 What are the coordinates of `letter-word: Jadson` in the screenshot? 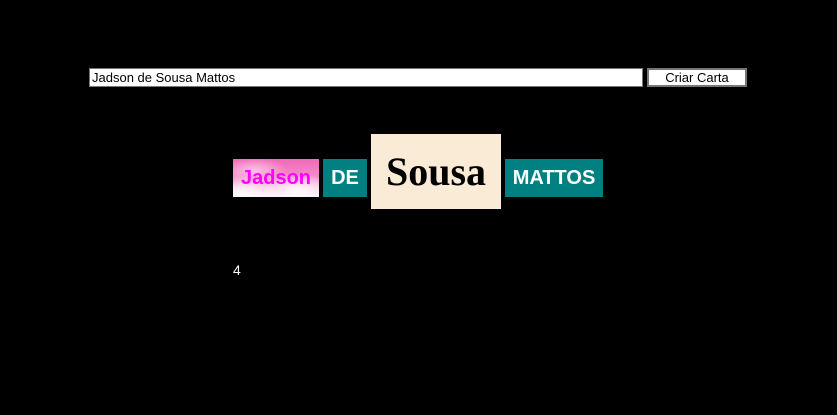 It's located at (276, 178).